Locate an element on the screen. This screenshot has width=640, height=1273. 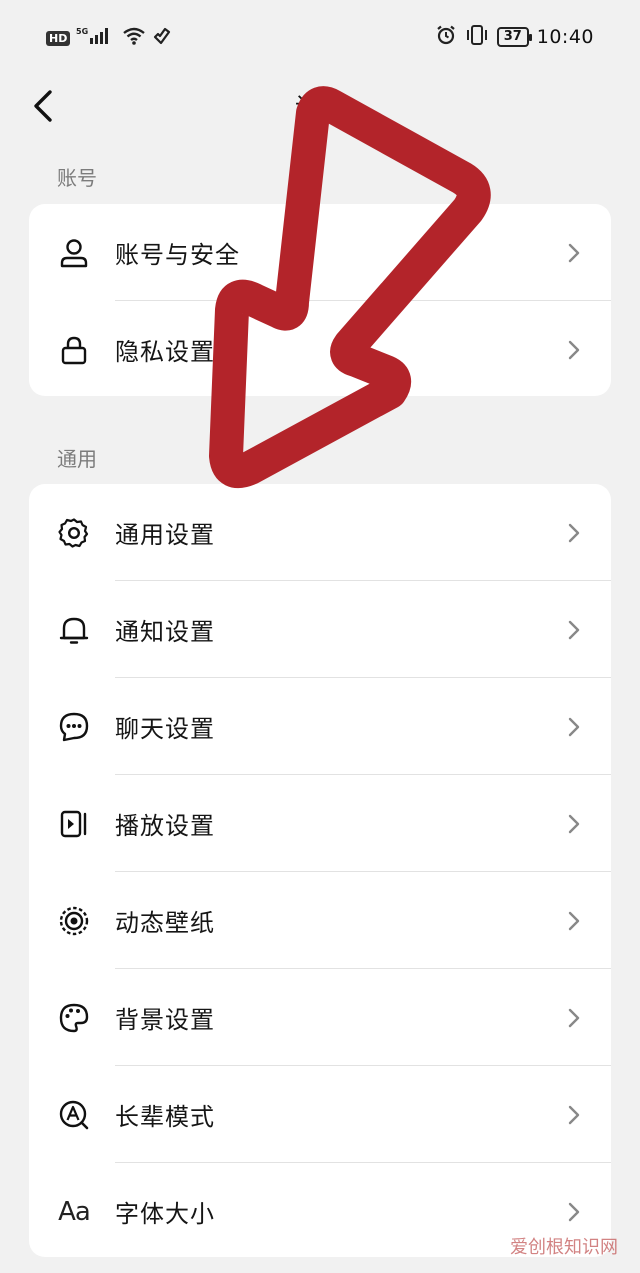
status-bar: HD 5G 37 10:40 is located at coordinates (320, 38).